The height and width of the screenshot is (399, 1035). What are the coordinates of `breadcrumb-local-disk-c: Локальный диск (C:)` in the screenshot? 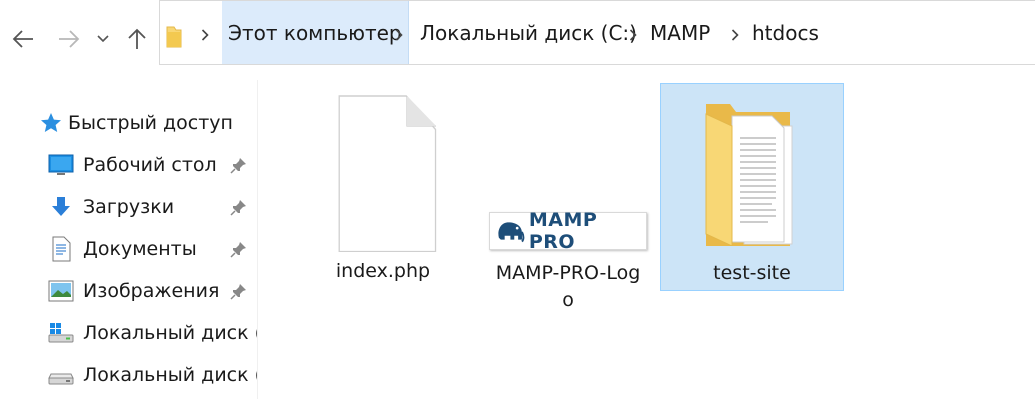 It's located at (528, 32).